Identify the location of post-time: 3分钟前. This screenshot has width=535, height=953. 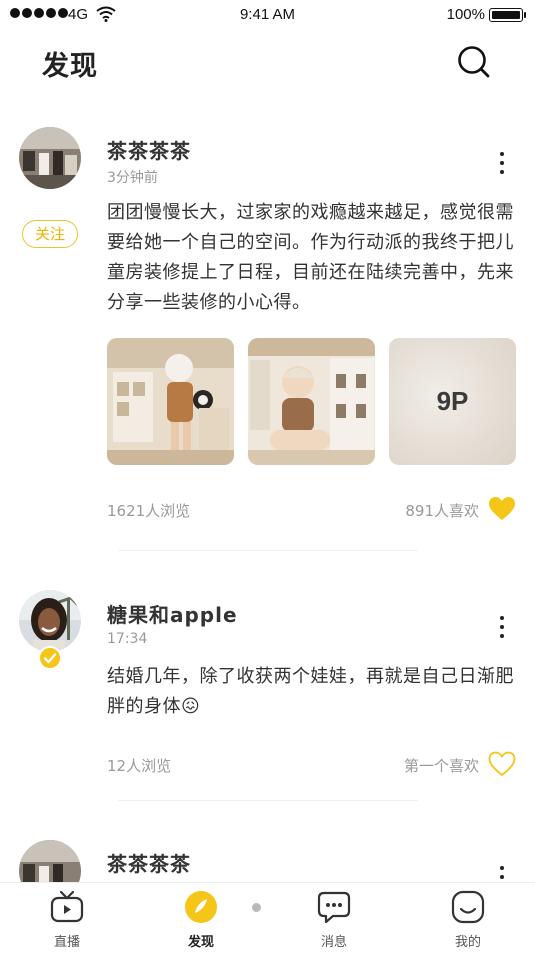
(132, 178).